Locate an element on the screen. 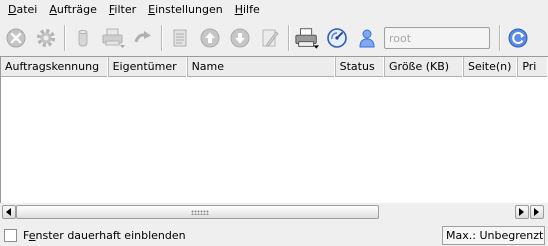 The width and height of the screenshot is (548, 246). keep-window-open-label: Fenster dauerhaft einblenden is located at coordinates (104, 235).